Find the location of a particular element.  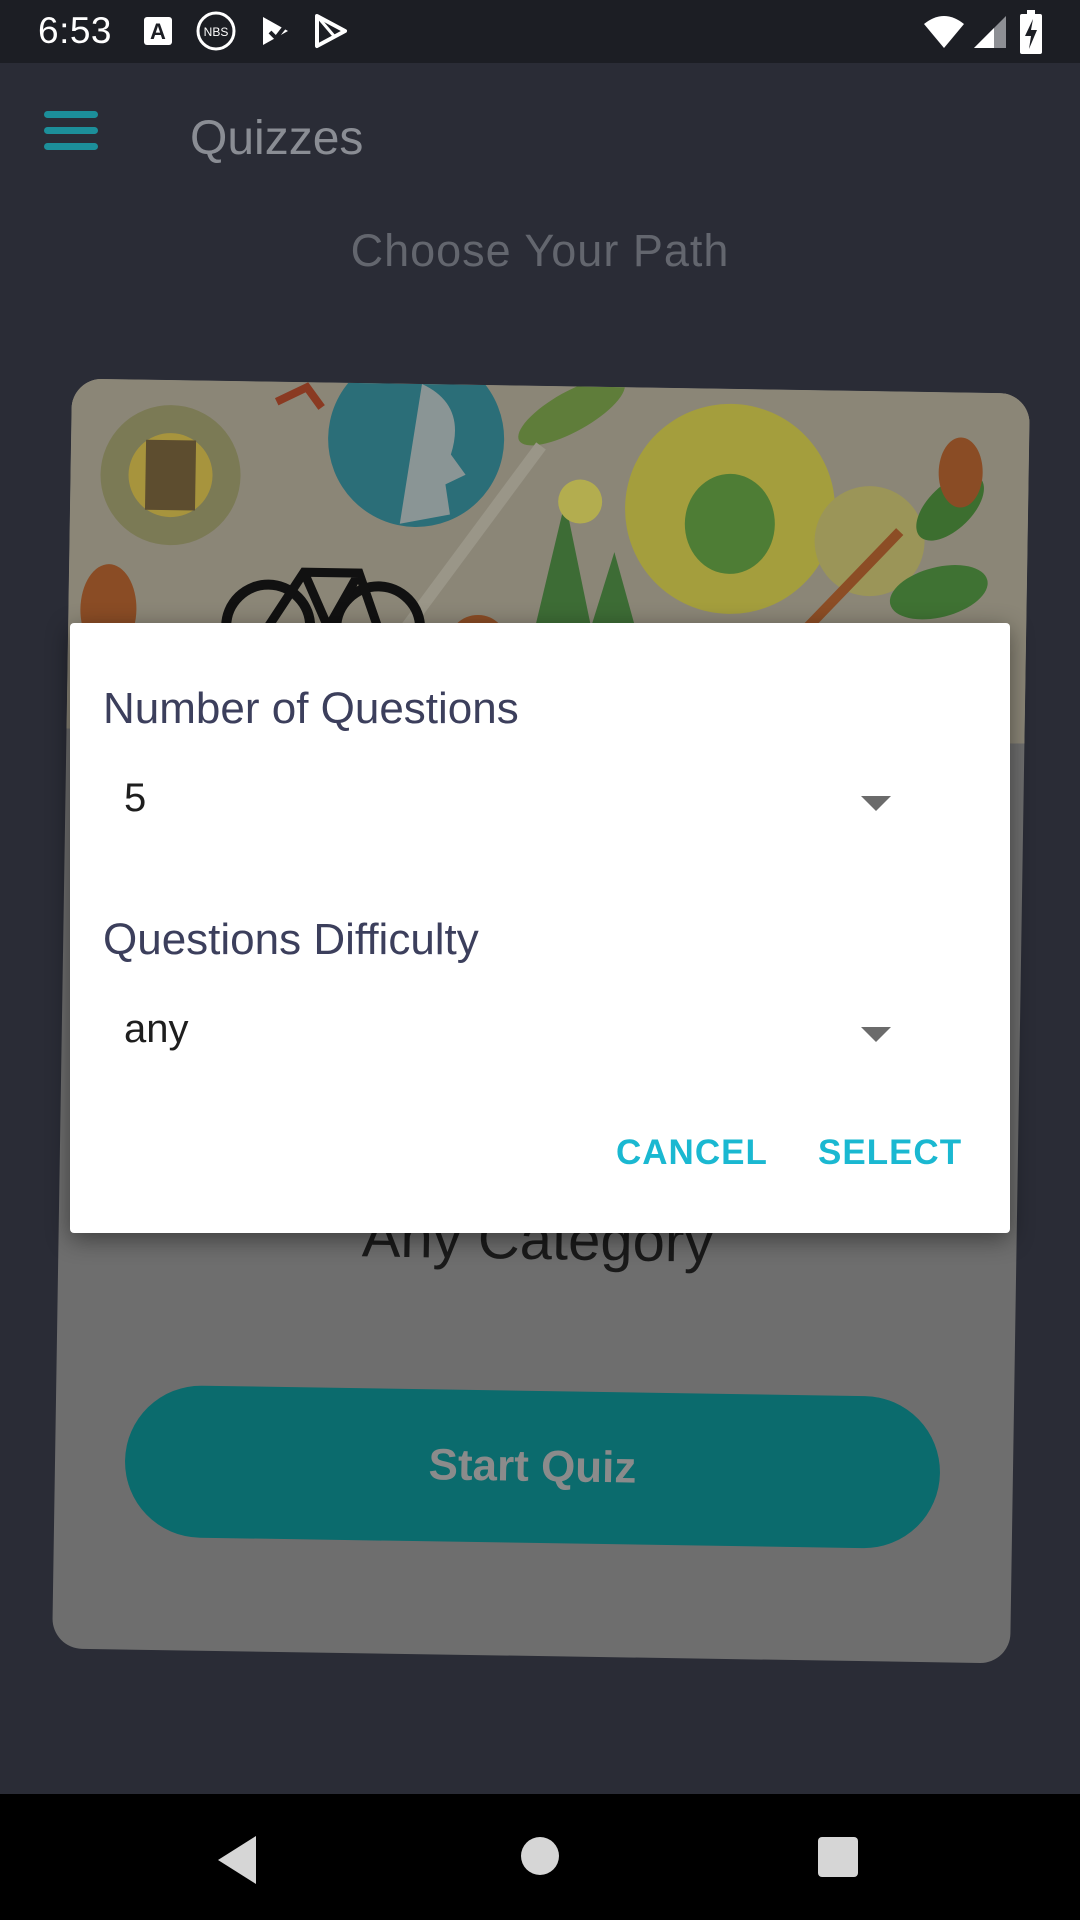

navigation-bar is located at coordinates (540, 1857).